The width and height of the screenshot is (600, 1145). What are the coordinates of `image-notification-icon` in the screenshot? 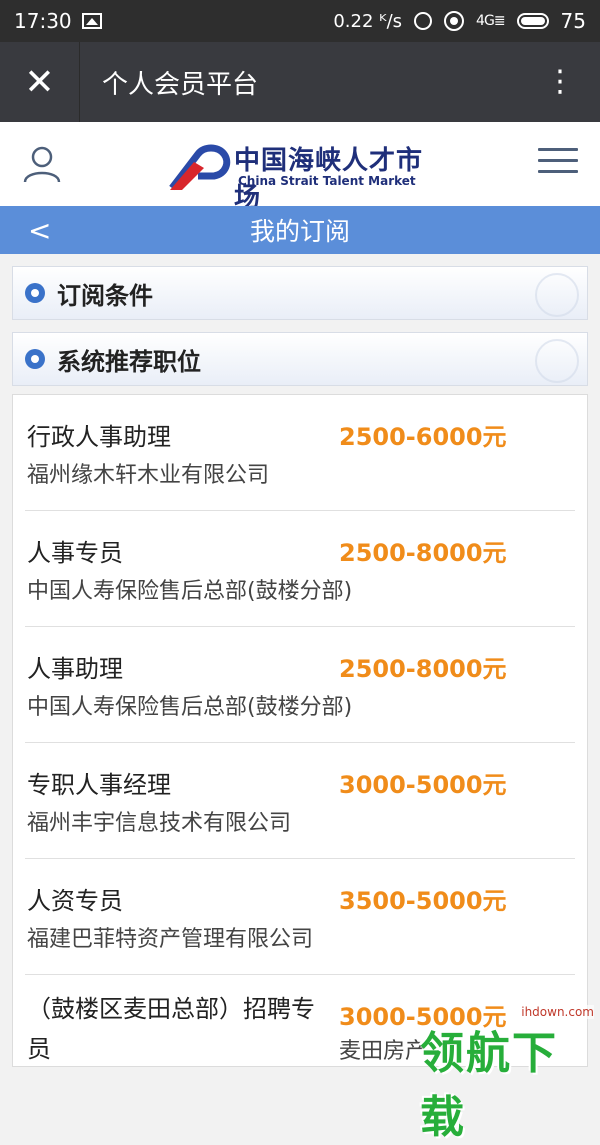 It's located at (91, 21).